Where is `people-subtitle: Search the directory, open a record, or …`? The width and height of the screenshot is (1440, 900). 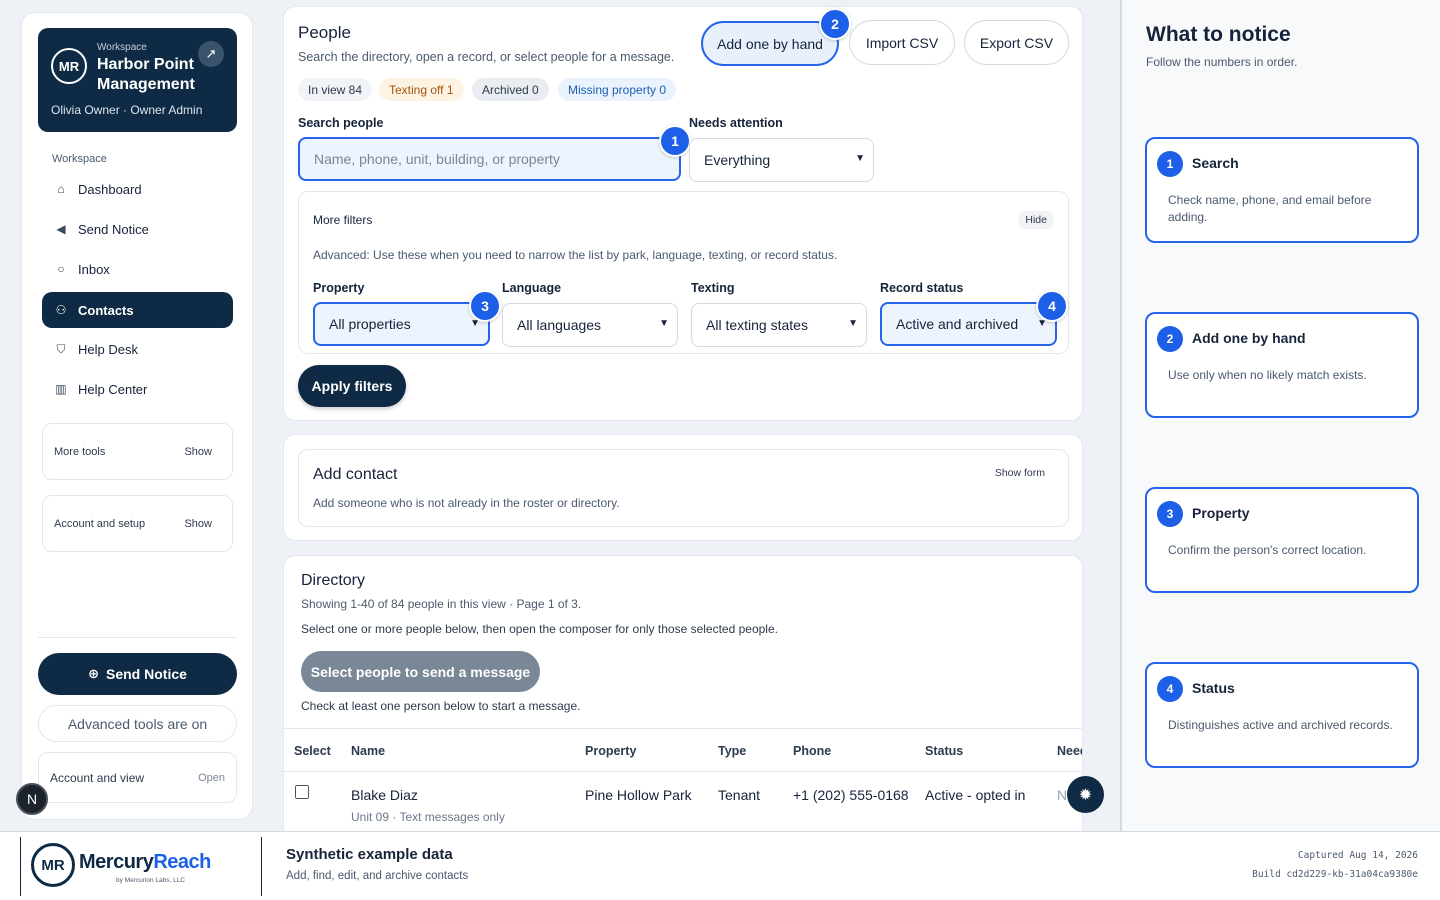 people-subtitle: Search the directory, open a record, or … is located at coordinates (486, 57).